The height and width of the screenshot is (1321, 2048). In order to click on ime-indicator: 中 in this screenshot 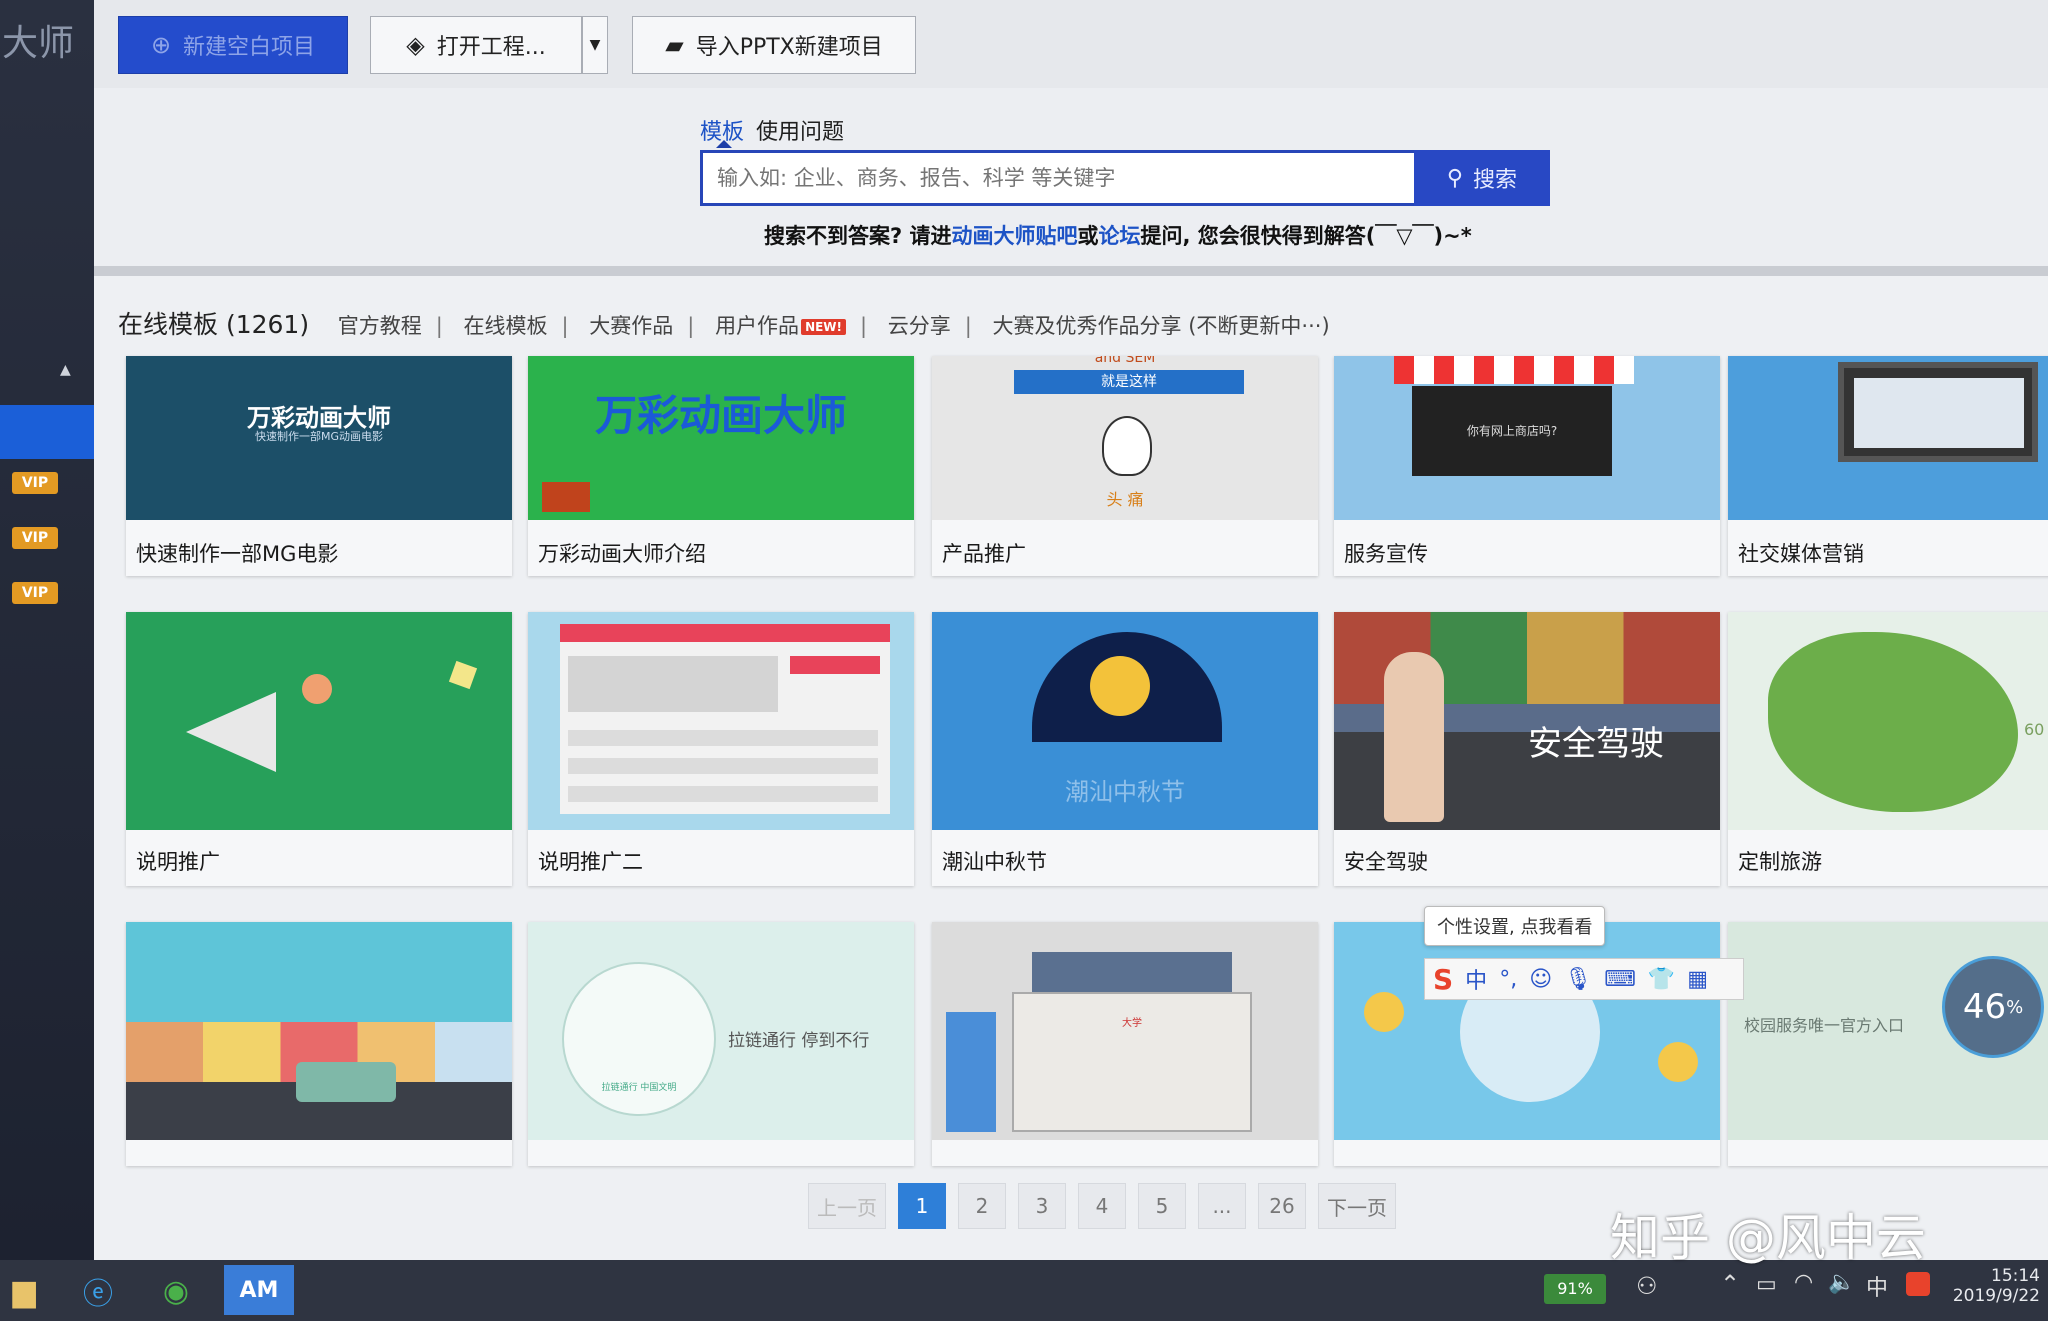, I will do `click(1877, 1286)`.